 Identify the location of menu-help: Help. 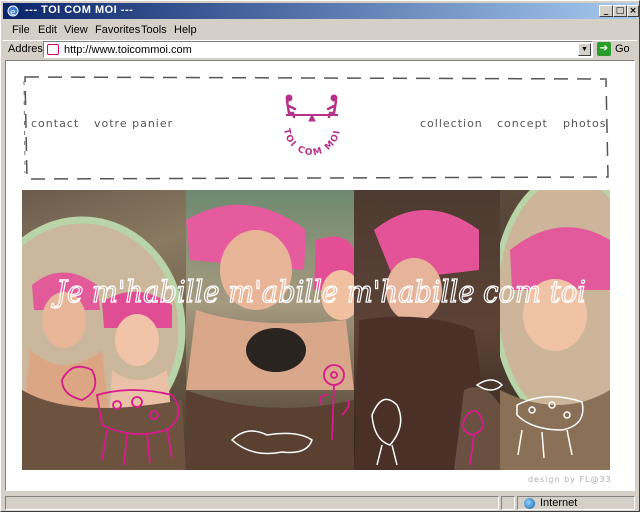
(185, 30).